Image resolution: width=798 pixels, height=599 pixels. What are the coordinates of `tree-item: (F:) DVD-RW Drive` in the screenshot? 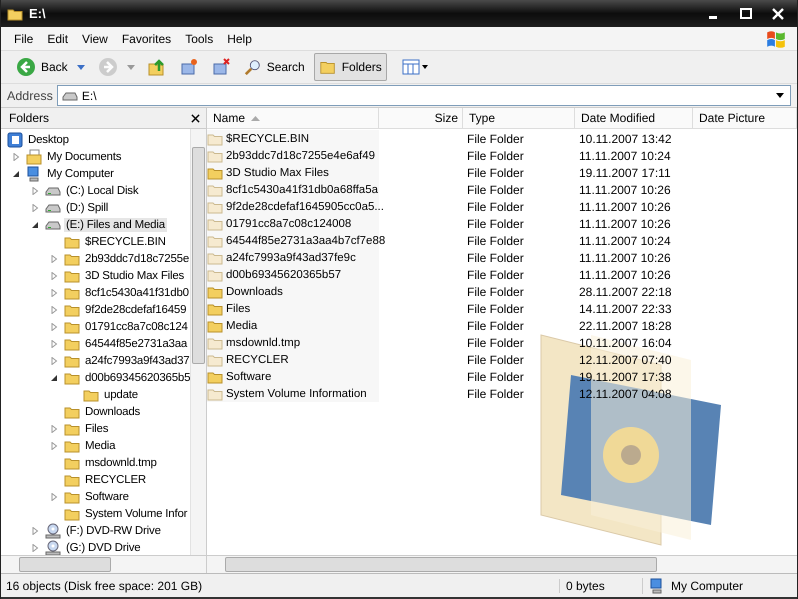 It's located at (113, 531).